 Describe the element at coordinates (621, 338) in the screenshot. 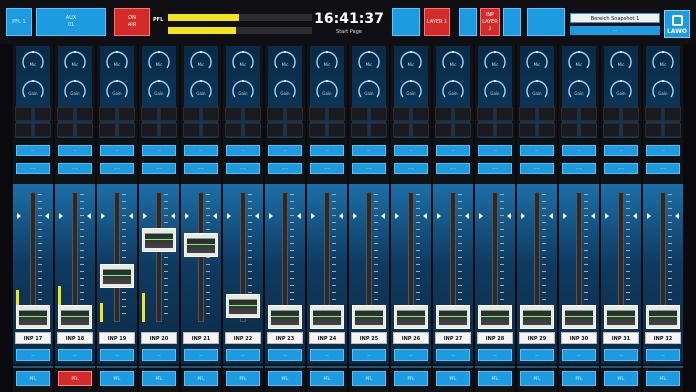

I see `channel-name: INP 31` at that location.